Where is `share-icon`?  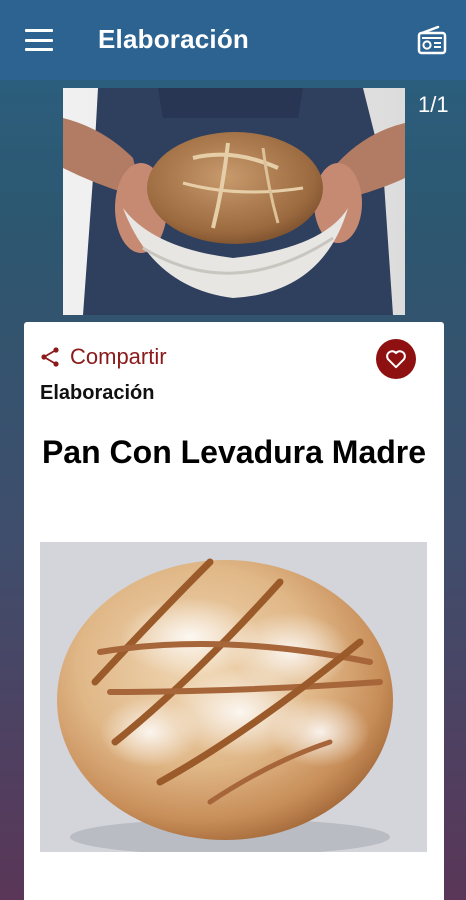 share-icon is located at coordinates (50, 357).